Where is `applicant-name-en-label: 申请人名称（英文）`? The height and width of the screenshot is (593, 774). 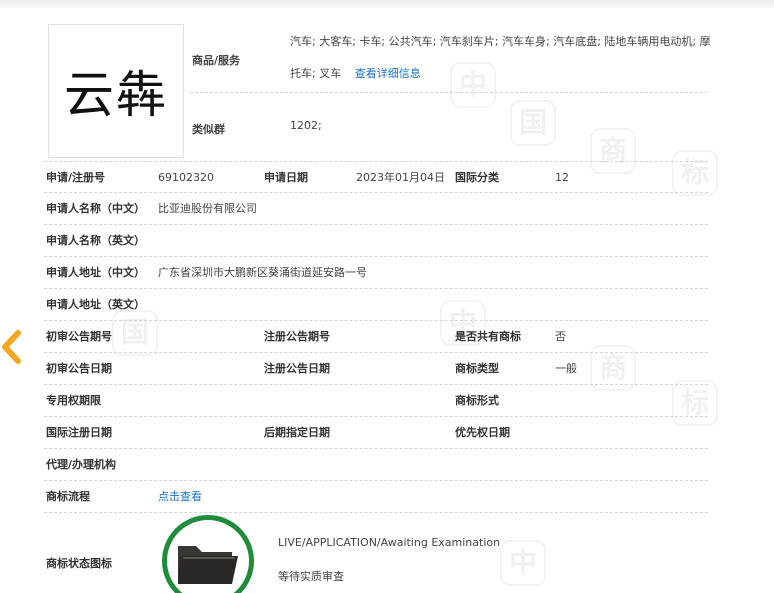
applicant-name-en-label: 申请人名称（英文） is located at coordinates (95, 240).